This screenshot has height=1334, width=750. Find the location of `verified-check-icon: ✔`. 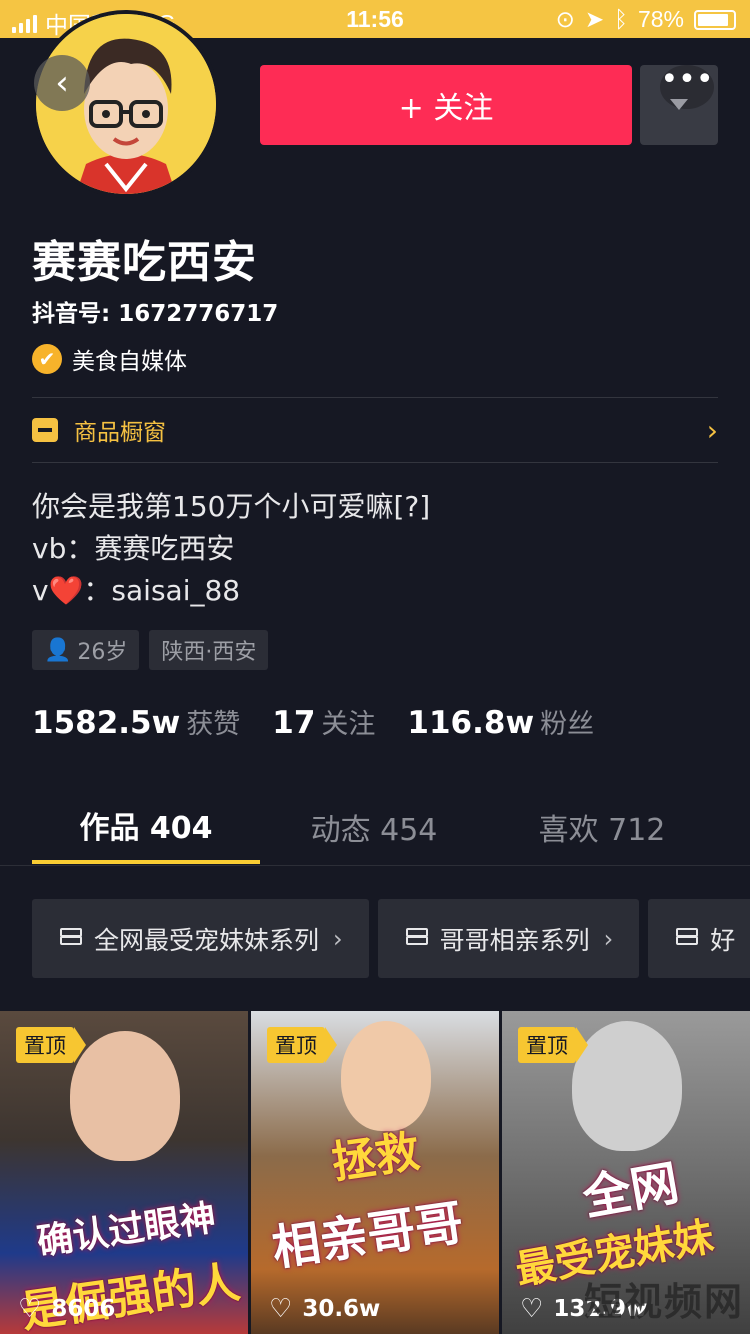

verified-check-icon: ✔ is located at coordinates (47, 359).